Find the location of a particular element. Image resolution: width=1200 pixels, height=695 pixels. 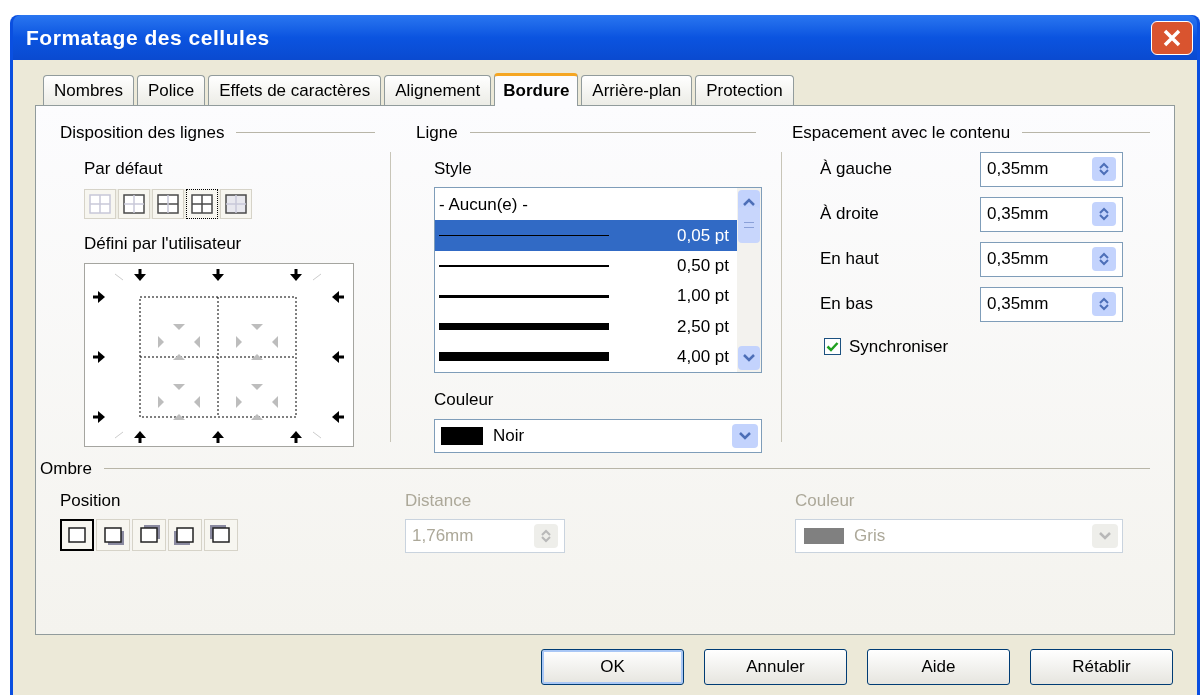

list-item: - Aucun(e) - is located at coordinates (586, 205).